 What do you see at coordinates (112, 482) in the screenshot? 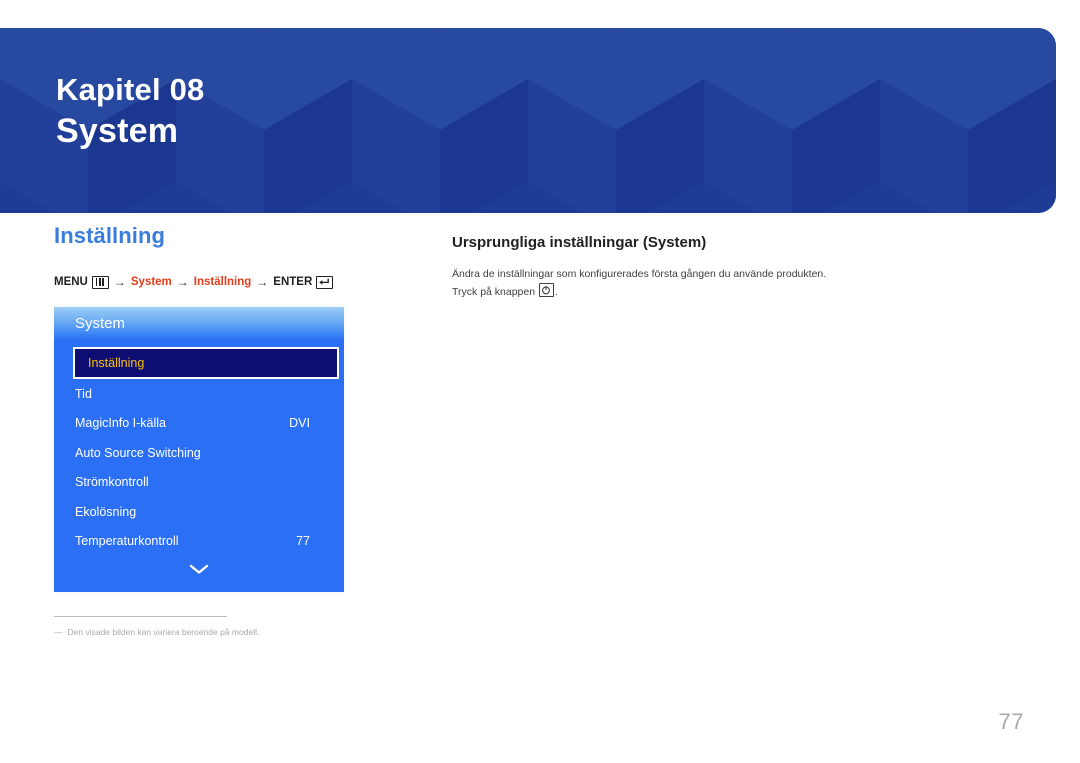
I see `osd-row-label: Strömkontroll` at bounding box center [112, 482].